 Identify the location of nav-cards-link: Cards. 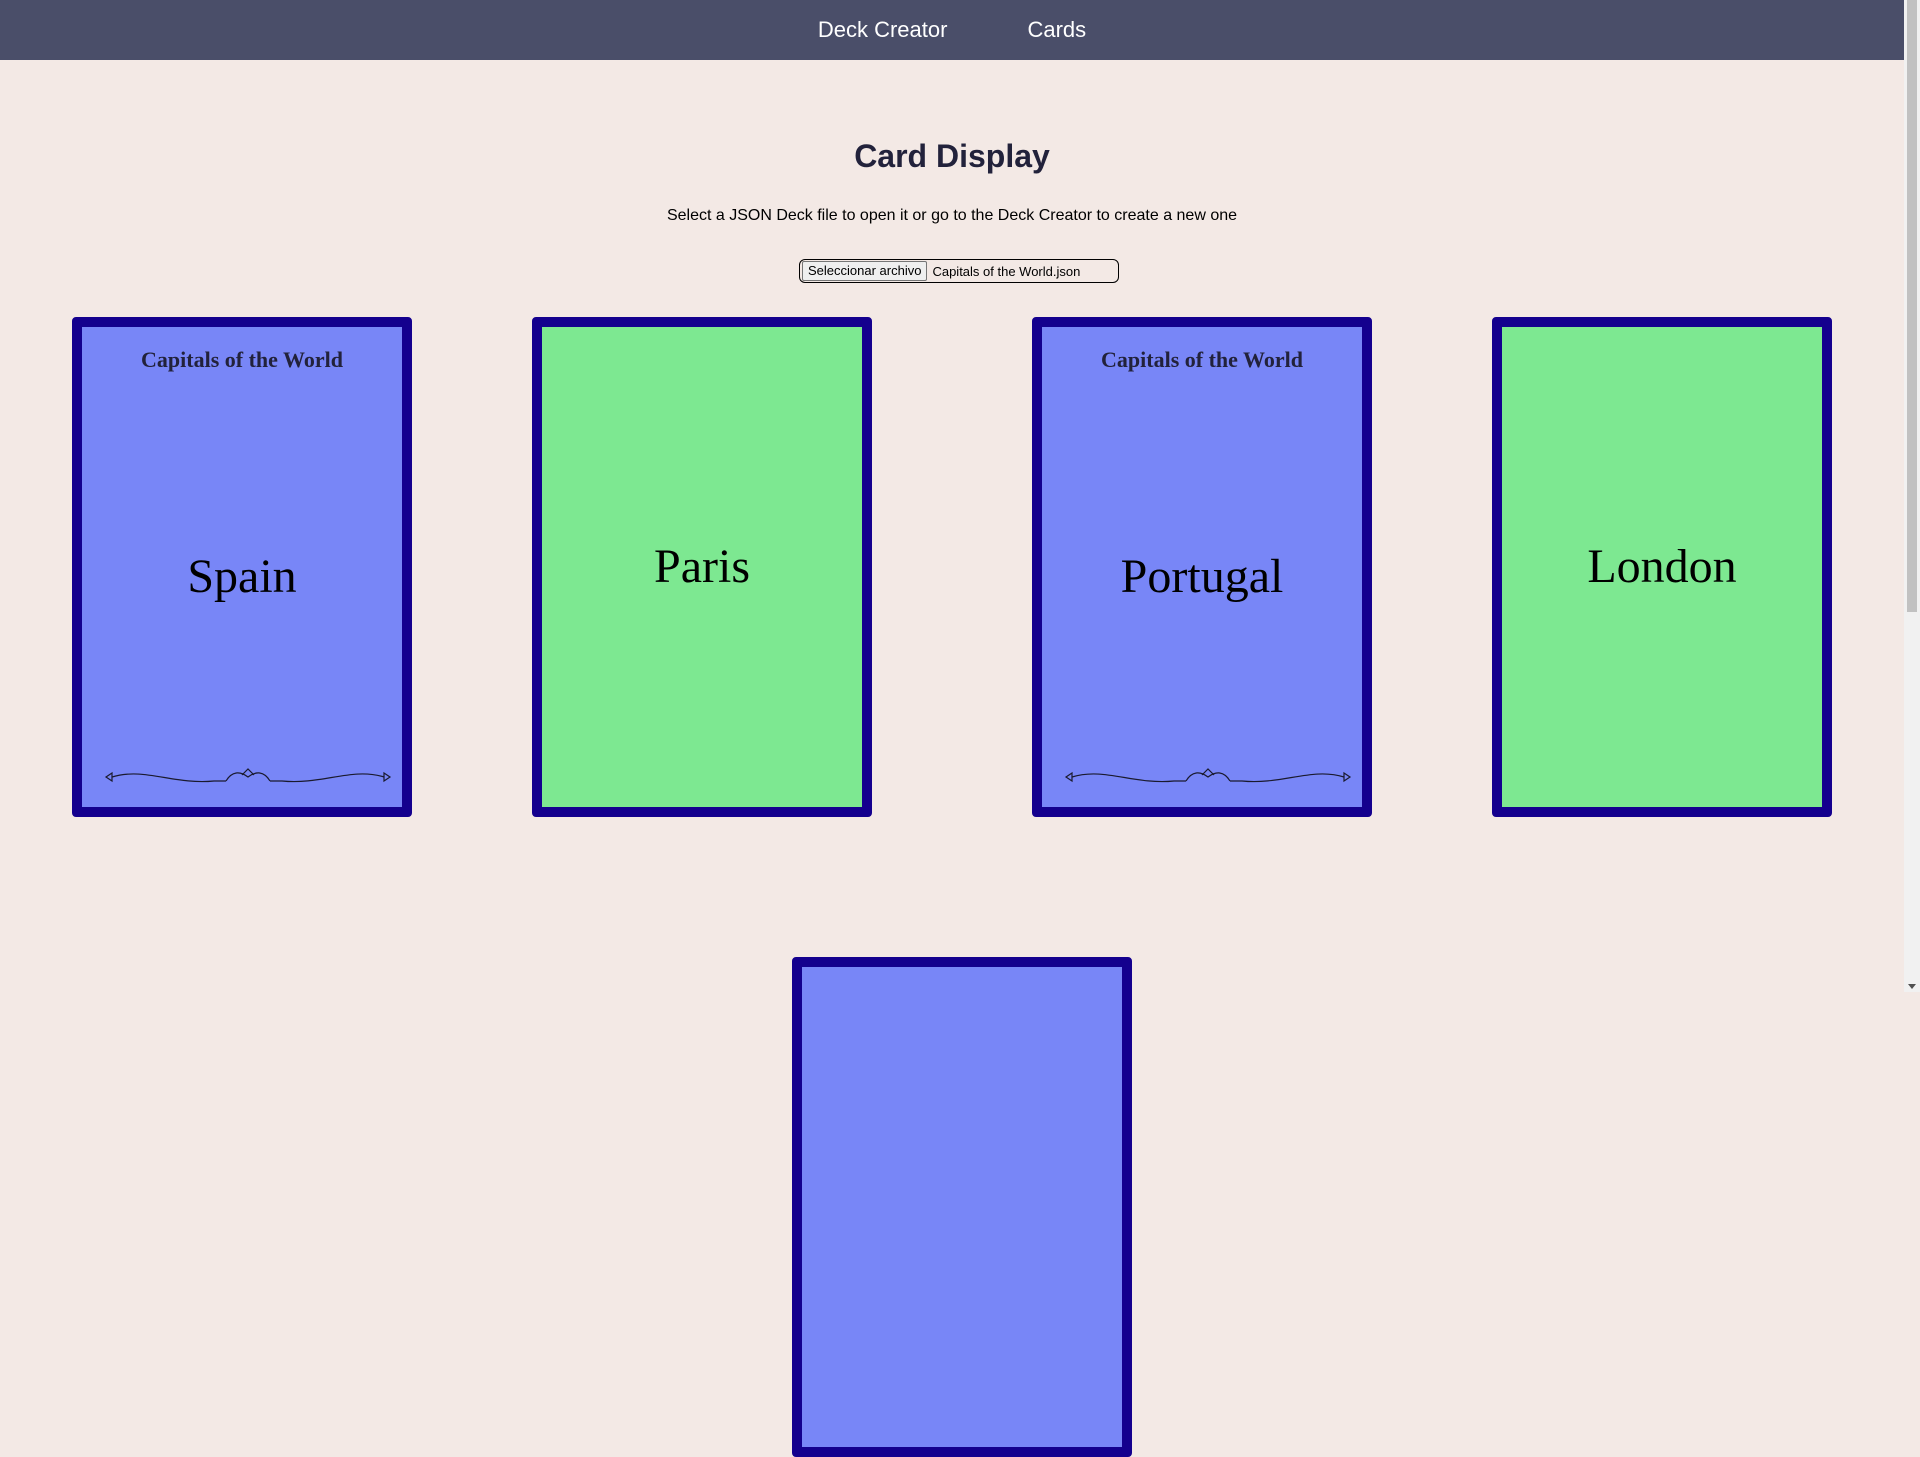
(1056, 30).